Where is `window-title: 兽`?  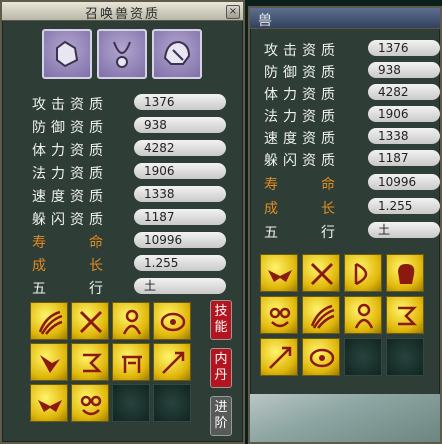
window-title: 兽 is located at coordinates (266, 21).